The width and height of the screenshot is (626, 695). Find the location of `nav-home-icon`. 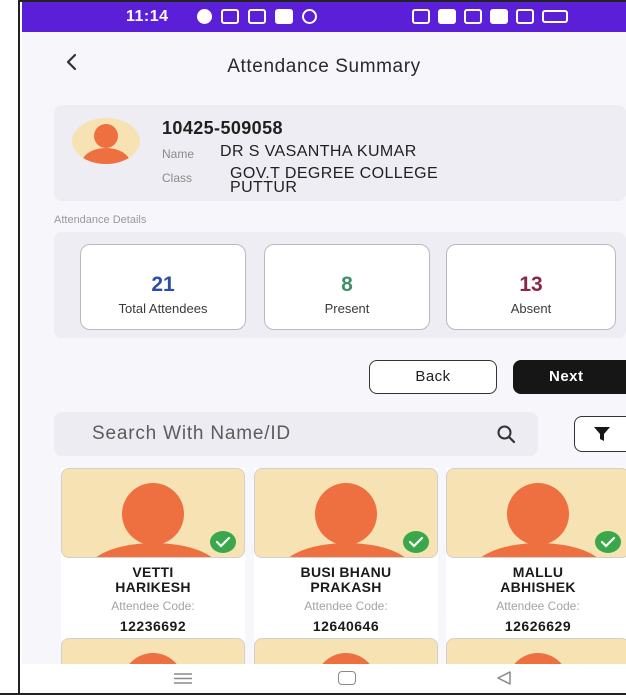

nav-home-icon is located at coordinates (347, 678).